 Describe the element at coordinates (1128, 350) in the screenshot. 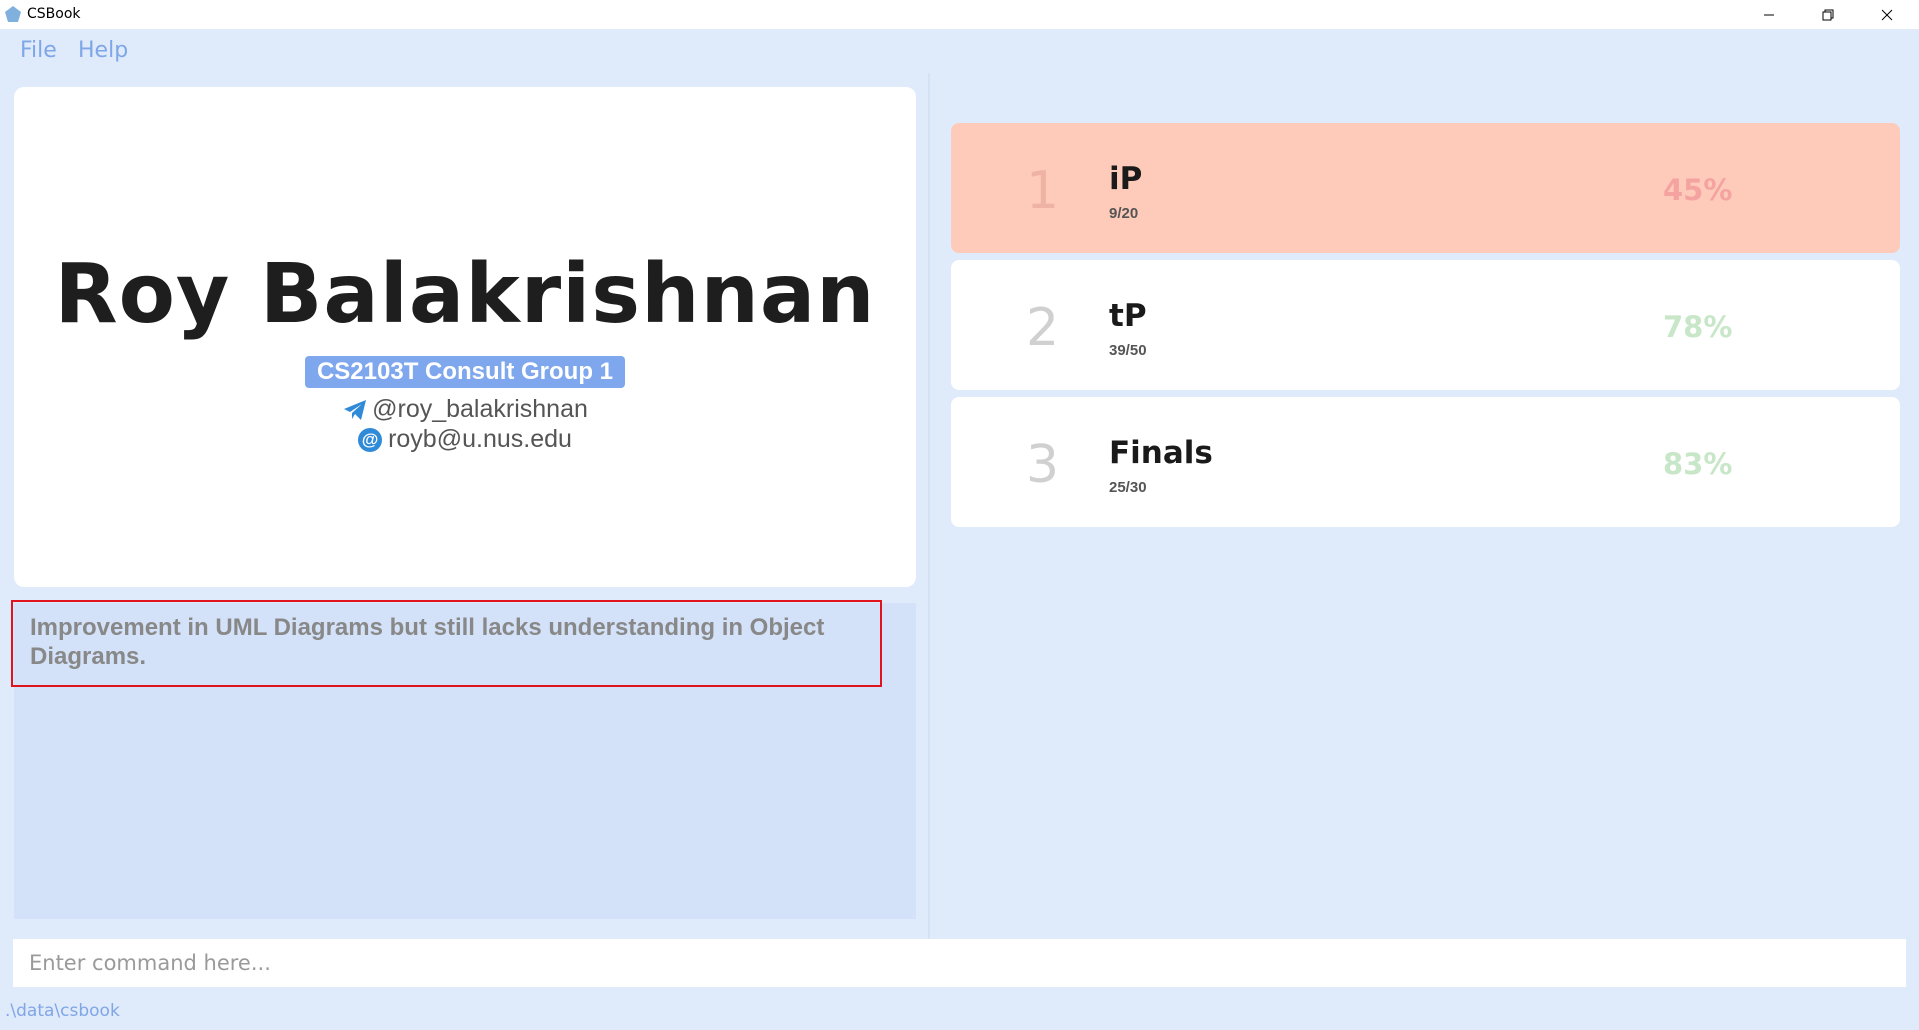

I see `grade-score: 39/50` at that location.